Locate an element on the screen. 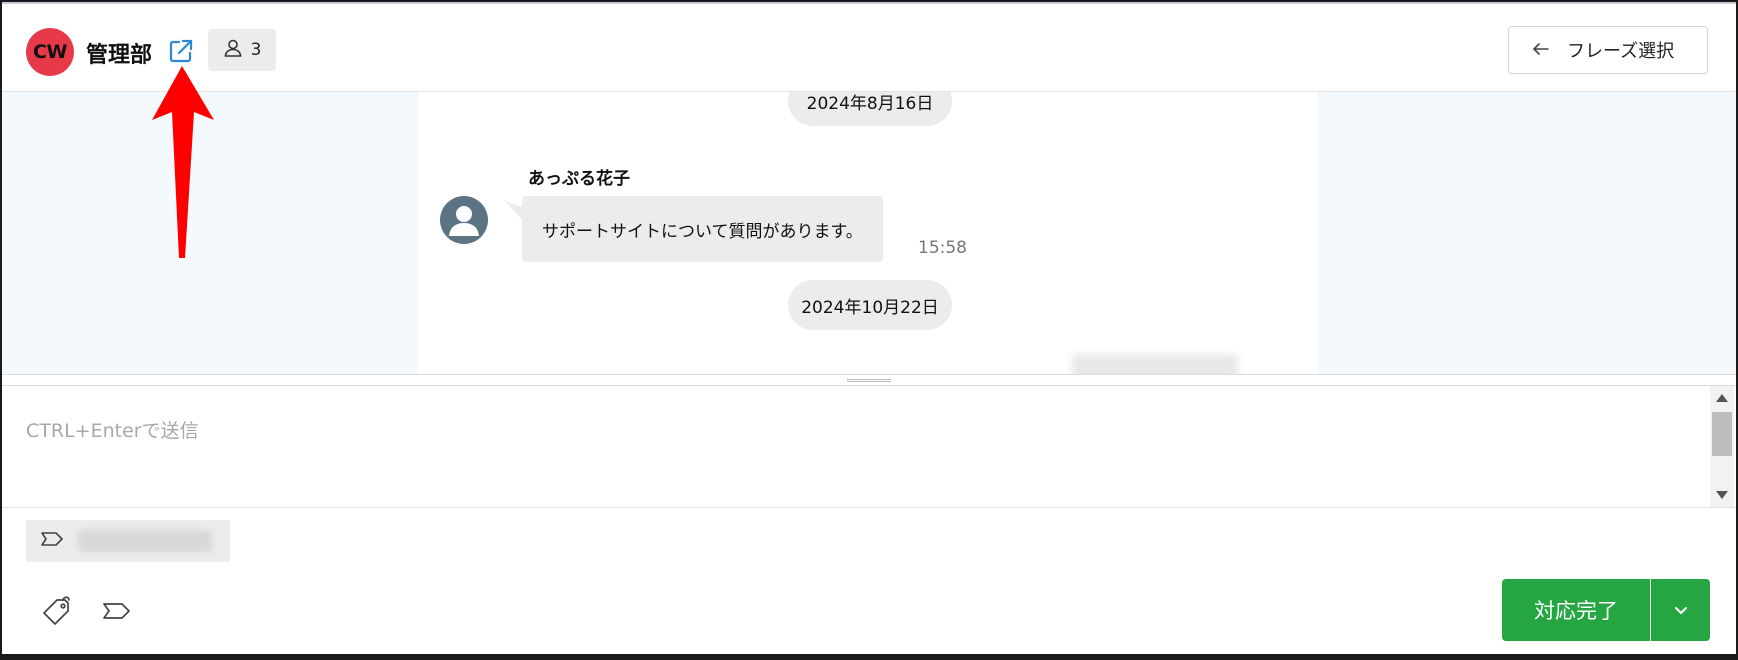  resize-handle is located at coordinates (869, 380).